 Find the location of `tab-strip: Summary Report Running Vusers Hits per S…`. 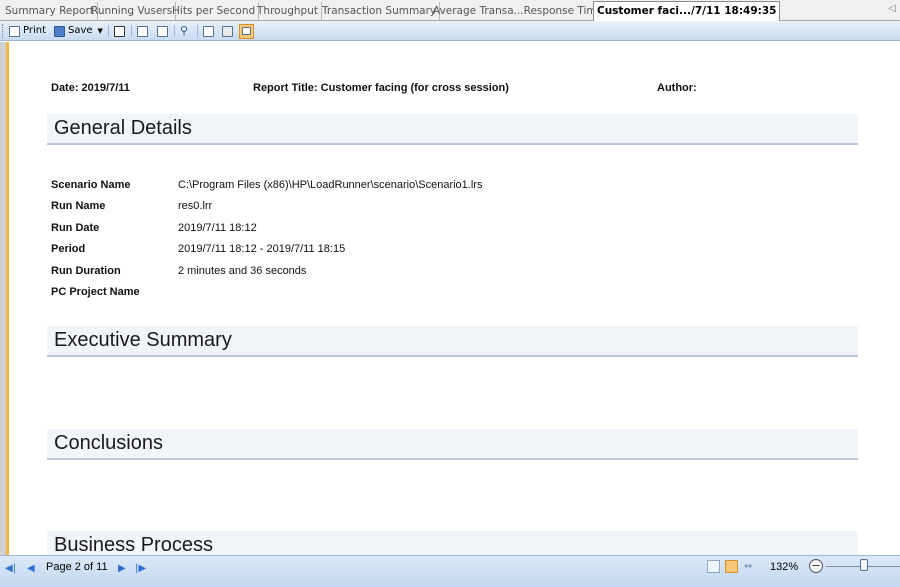

tab-strip: Summary Report Running Vusers Hits per S… is located at coordinates (450, 11).